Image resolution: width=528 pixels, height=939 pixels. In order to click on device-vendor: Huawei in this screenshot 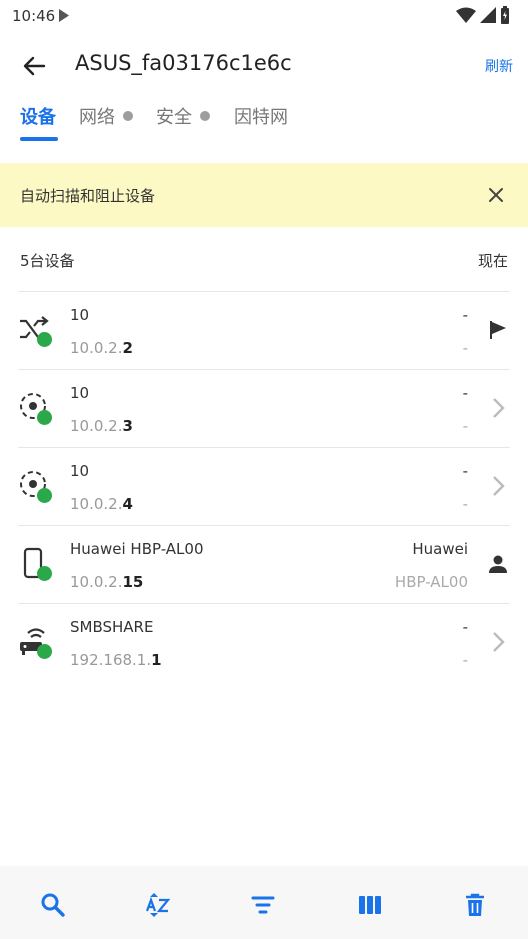, I will do `click(440, 549)`.